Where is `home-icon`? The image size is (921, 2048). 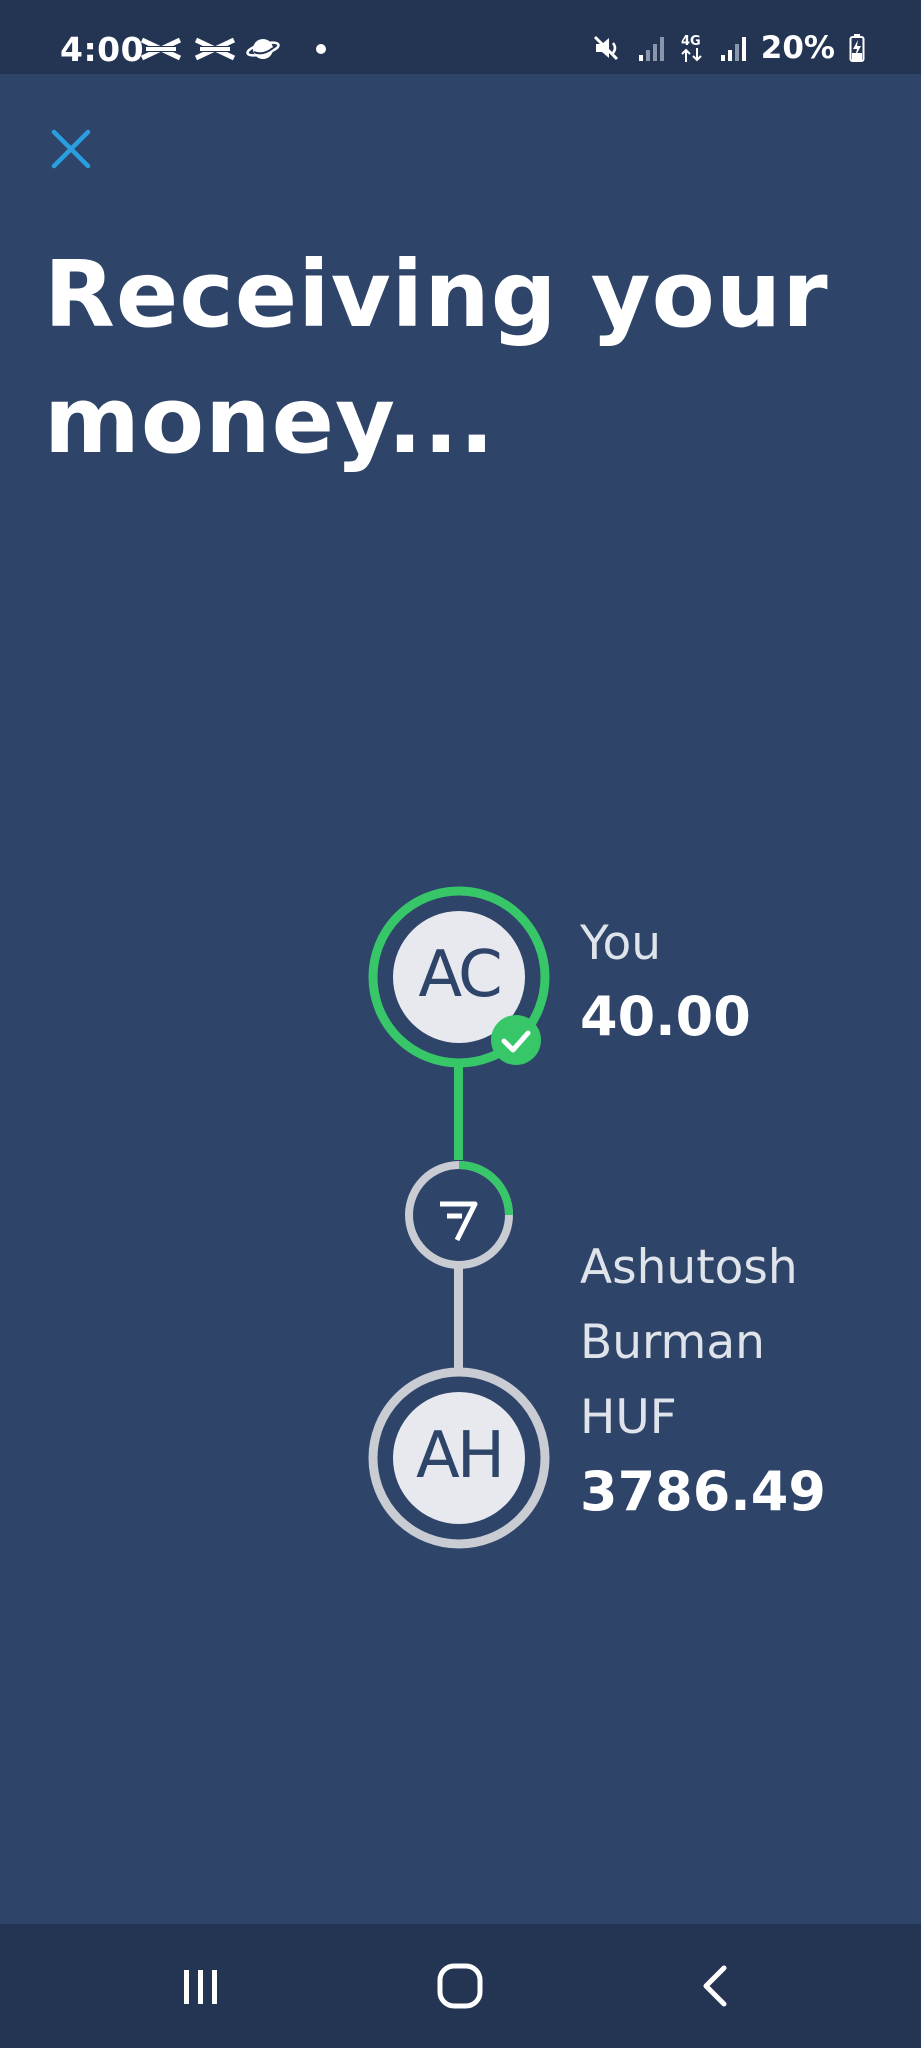 home-icon is located at coordinates (460, 1986).